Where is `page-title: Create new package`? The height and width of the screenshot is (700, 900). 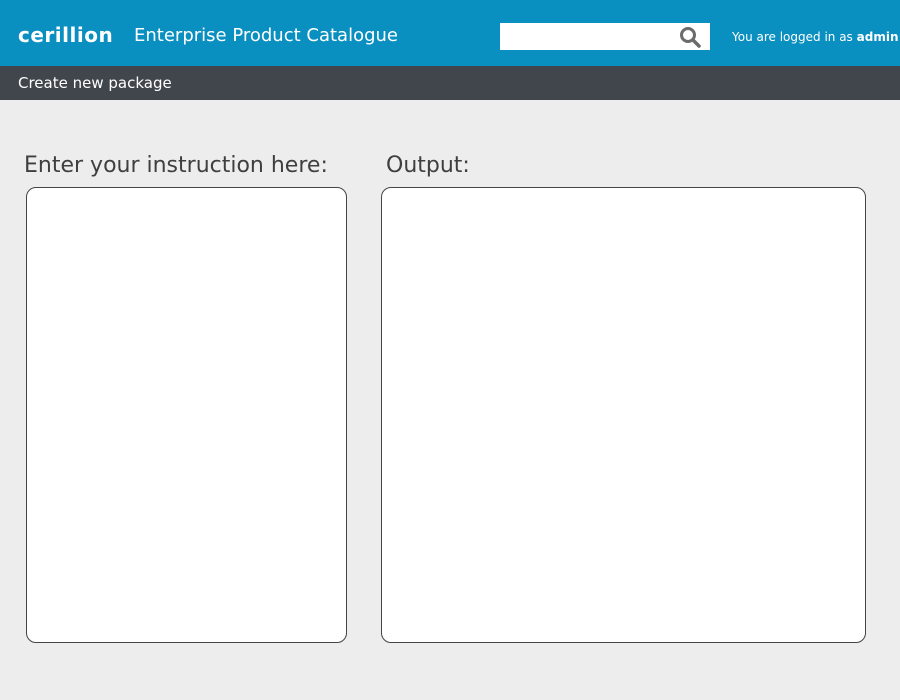 page-title: Create new package is located at coordinates (95, 83).